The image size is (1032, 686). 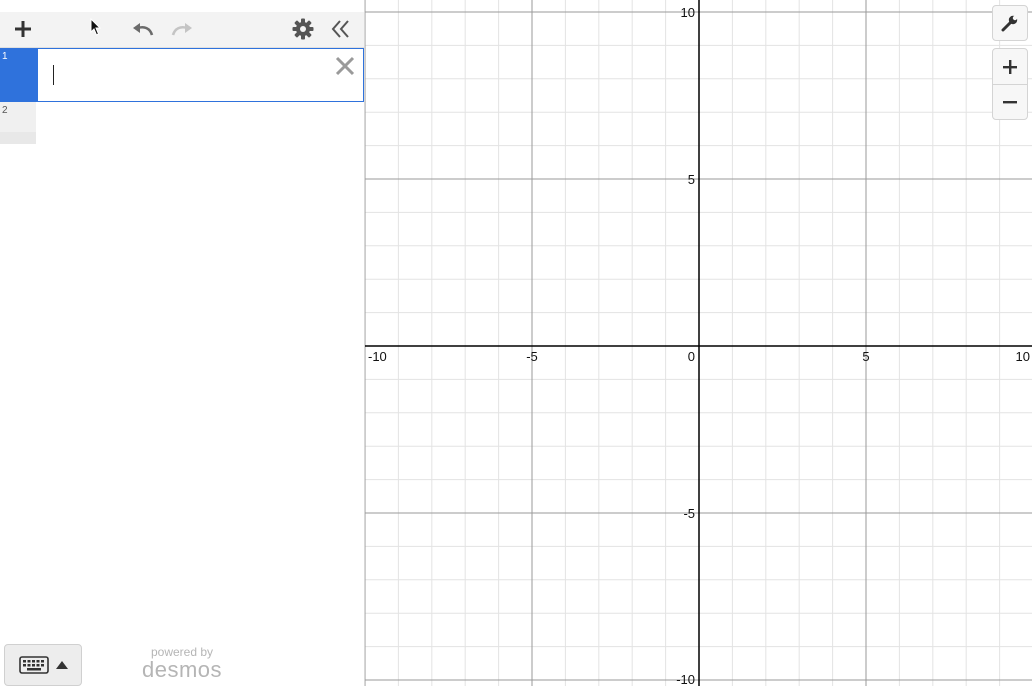 What do you see at coordinates (19, 75) in the screenshot?
I see `expression-index-tab: 1` at bounding box center [19, 75].